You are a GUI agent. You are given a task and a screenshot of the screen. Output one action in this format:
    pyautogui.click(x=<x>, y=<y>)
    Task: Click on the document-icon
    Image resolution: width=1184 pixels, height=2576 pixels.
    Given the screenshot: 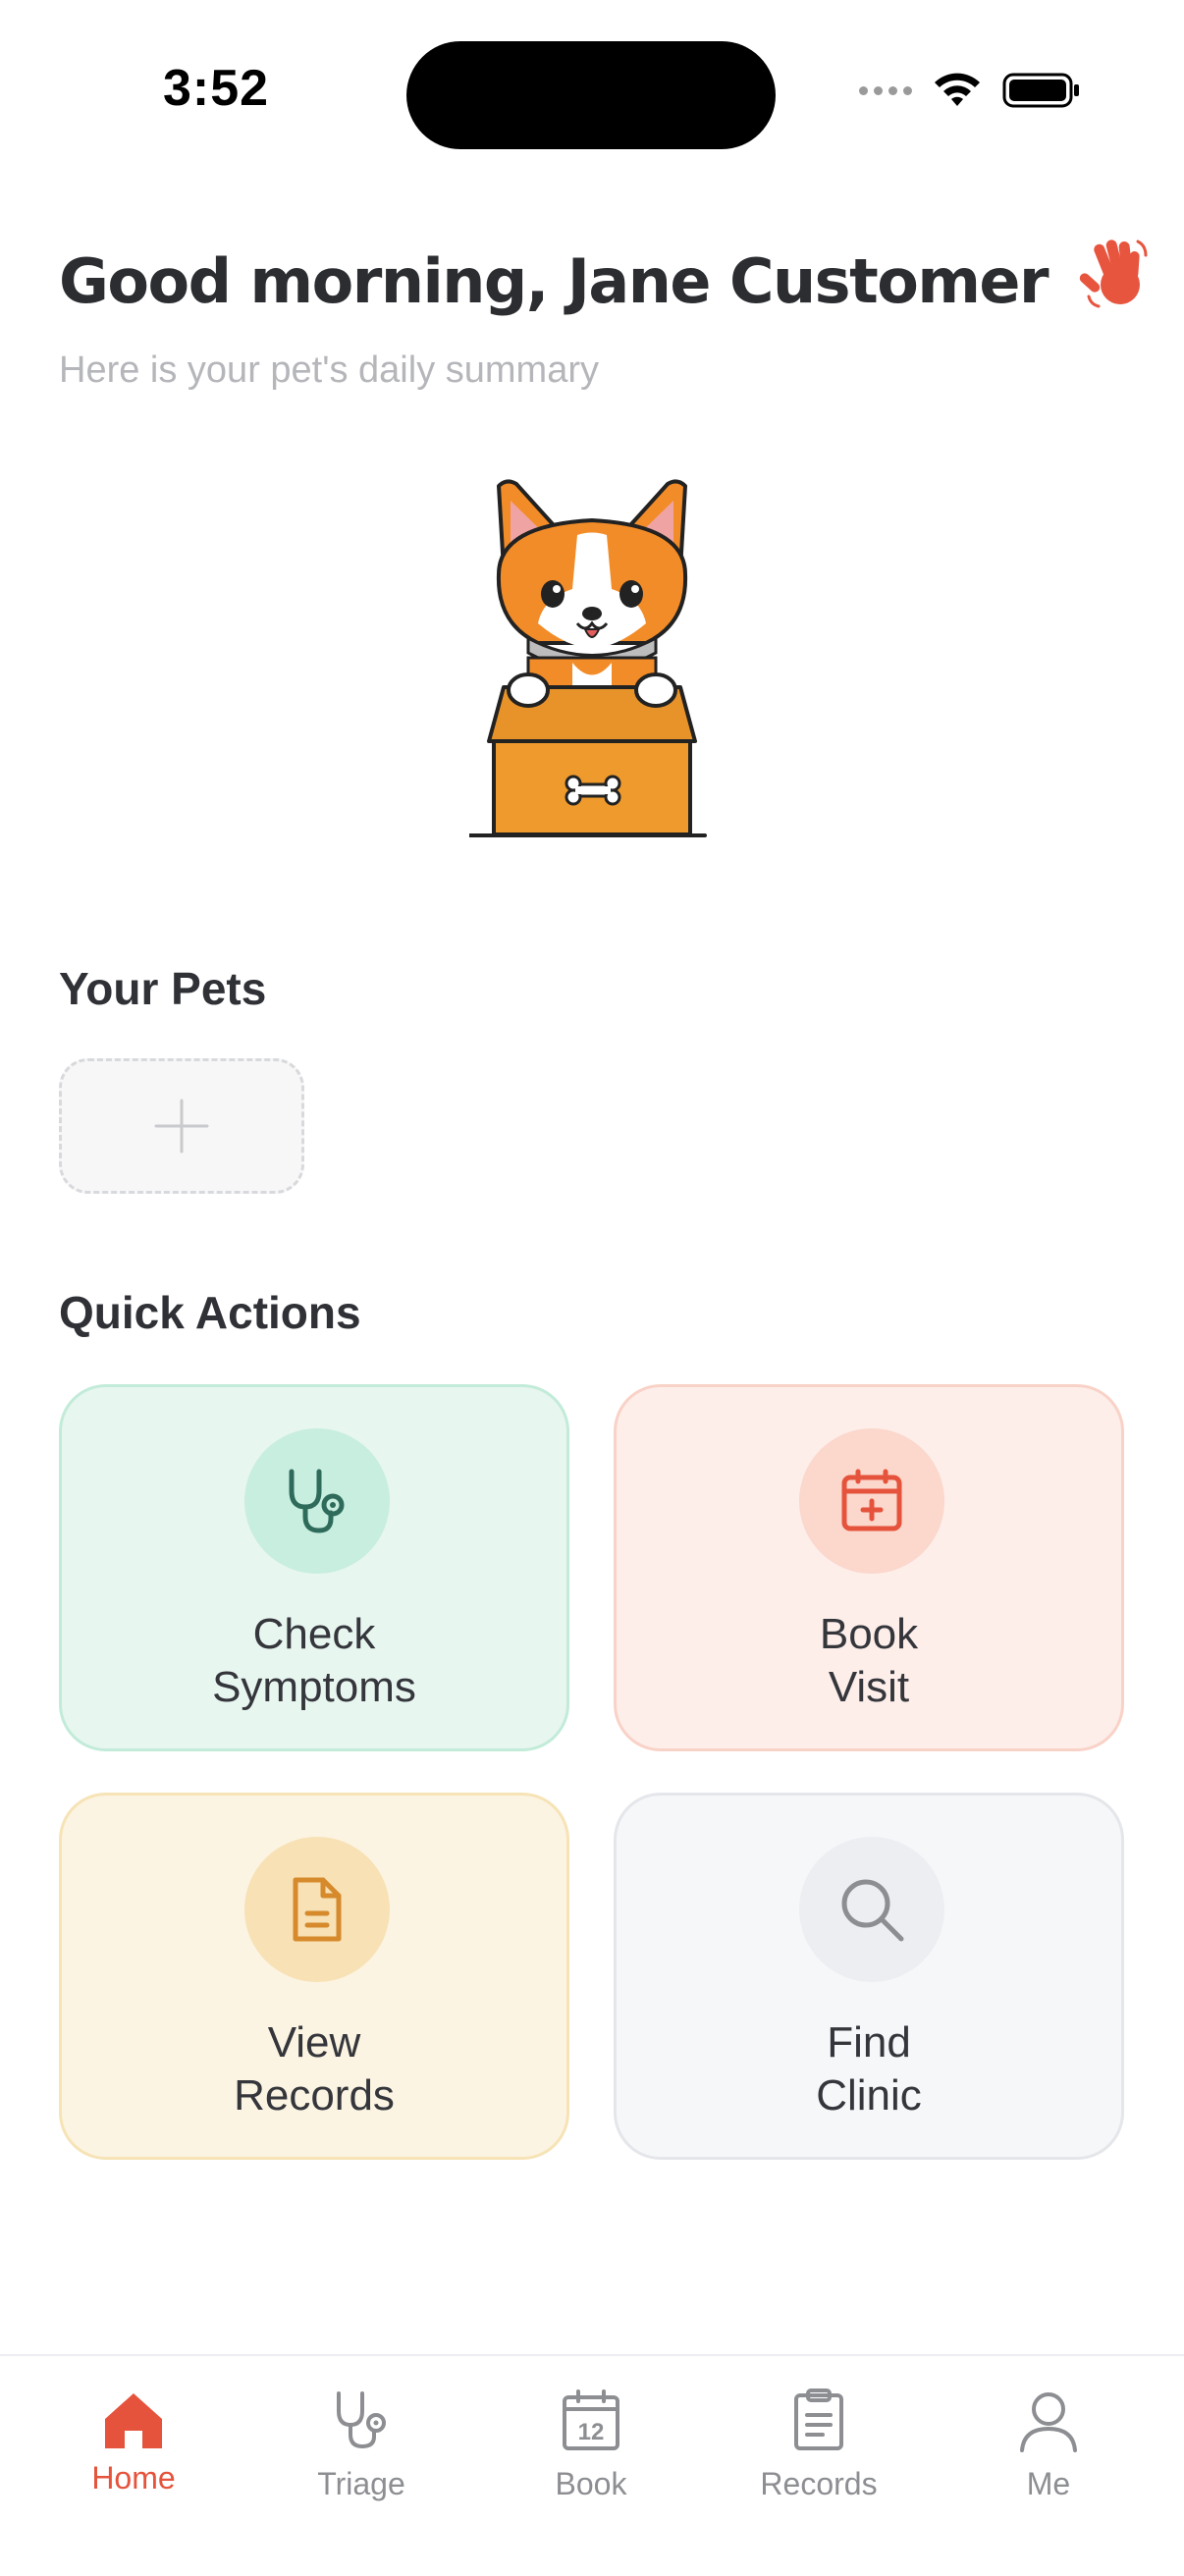 What is the action you would take?
    pyautogui.click(x=318, y=1909)
    